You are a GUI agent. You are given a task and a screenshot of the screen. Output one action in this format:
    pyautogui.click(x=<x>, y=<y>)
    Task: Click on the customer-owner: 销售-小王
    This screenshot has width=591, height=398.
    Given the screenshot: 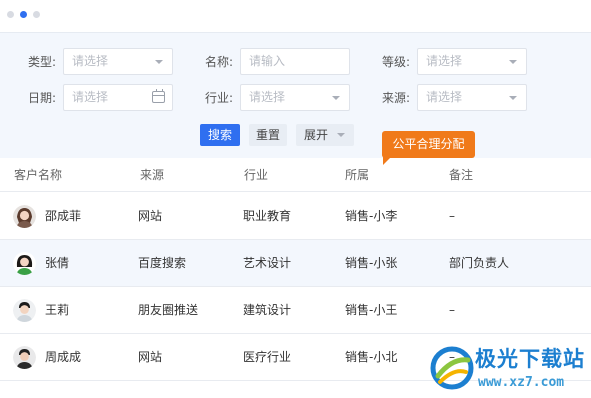 What is the action you would take?
    pyautogui.click(x=371, y=310)
    